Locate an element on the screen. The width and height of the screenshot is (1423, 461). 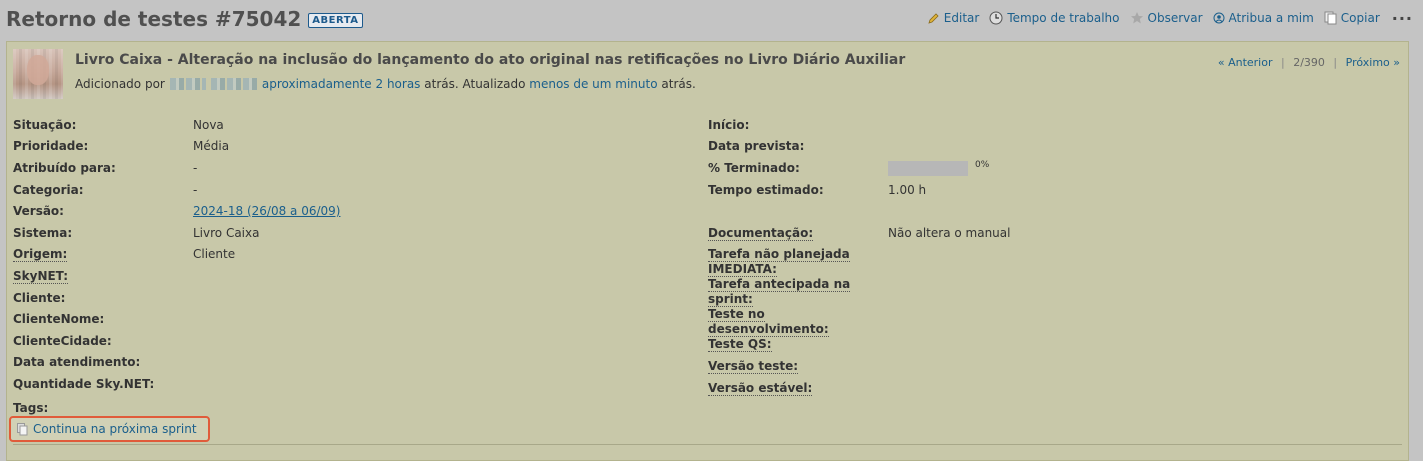
attr-label-skynet: SkyNET: is located at coordinates (40, 276).